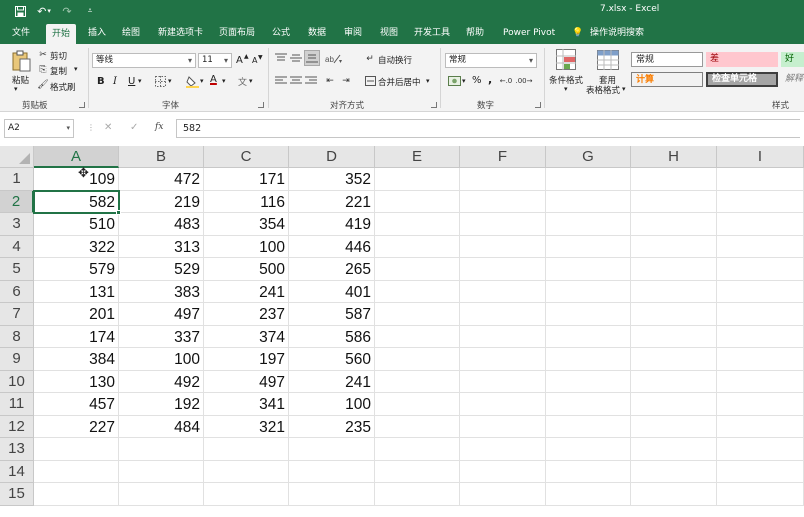  Describe the element at coordinates (17, 246) in the screenshot. I see `row-header-4: 4` at that location.